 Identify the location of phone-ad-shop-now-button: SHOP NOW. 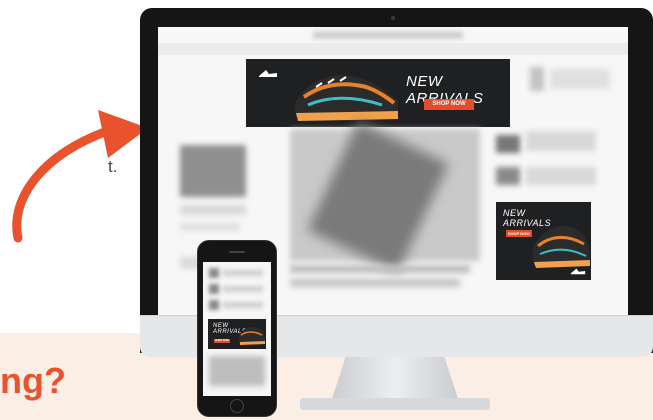
(222, 341).